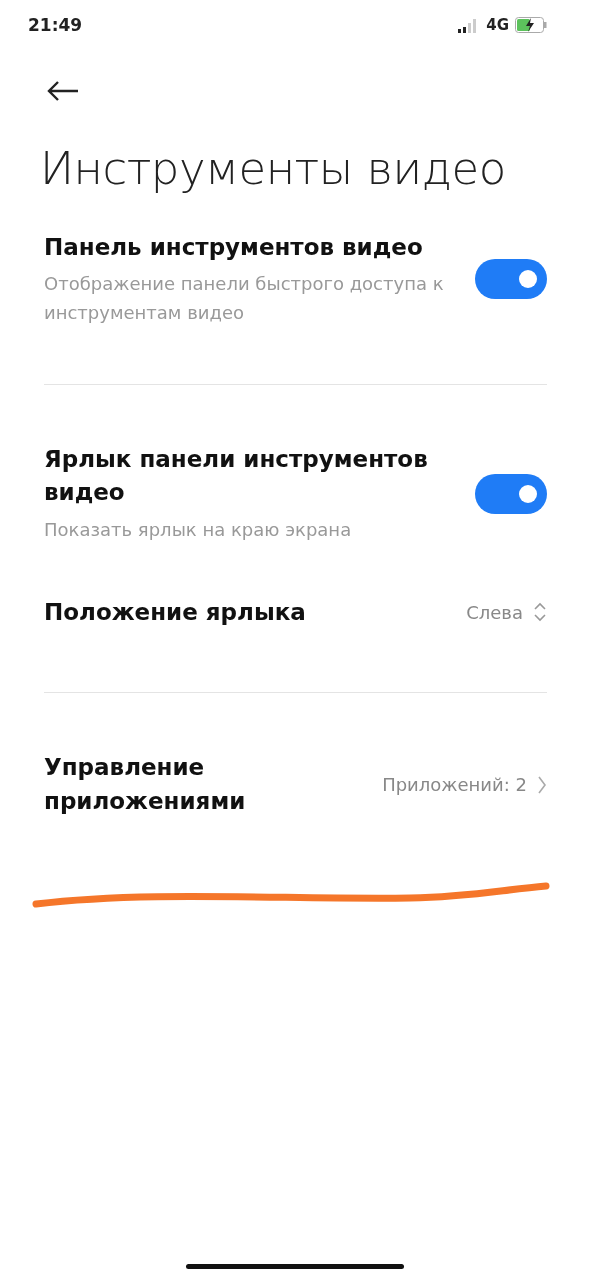 The height and width of the screenshot is (1280, 591). Describe the element at coordinates (273, 168) in the screenshot. I see `page-title: Инструменты видео` at that location.